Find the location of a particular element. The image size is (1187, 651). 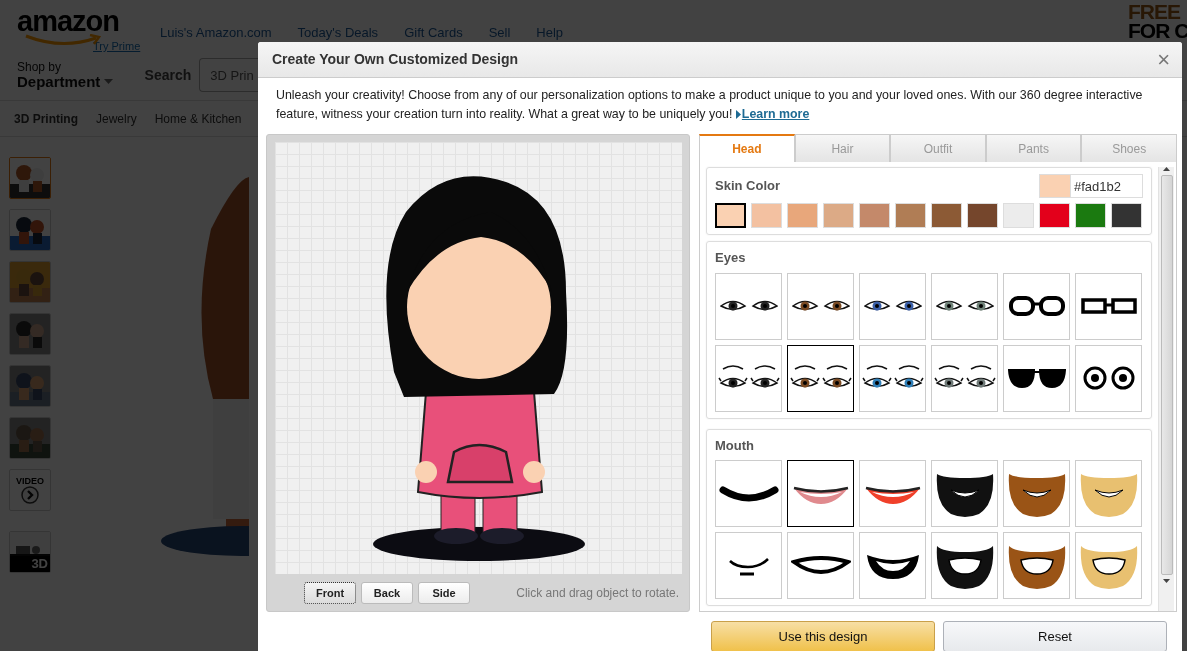

mouth-option is located at coordinates (820, 493).